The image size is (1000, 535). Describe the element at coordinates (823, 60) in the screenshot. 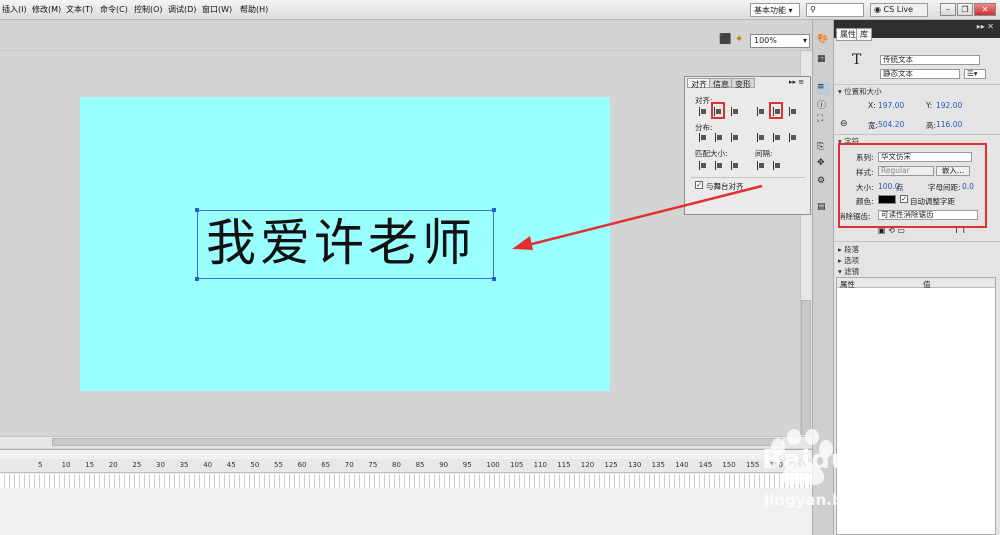

I see `swatches-icon: ▦` at that location.